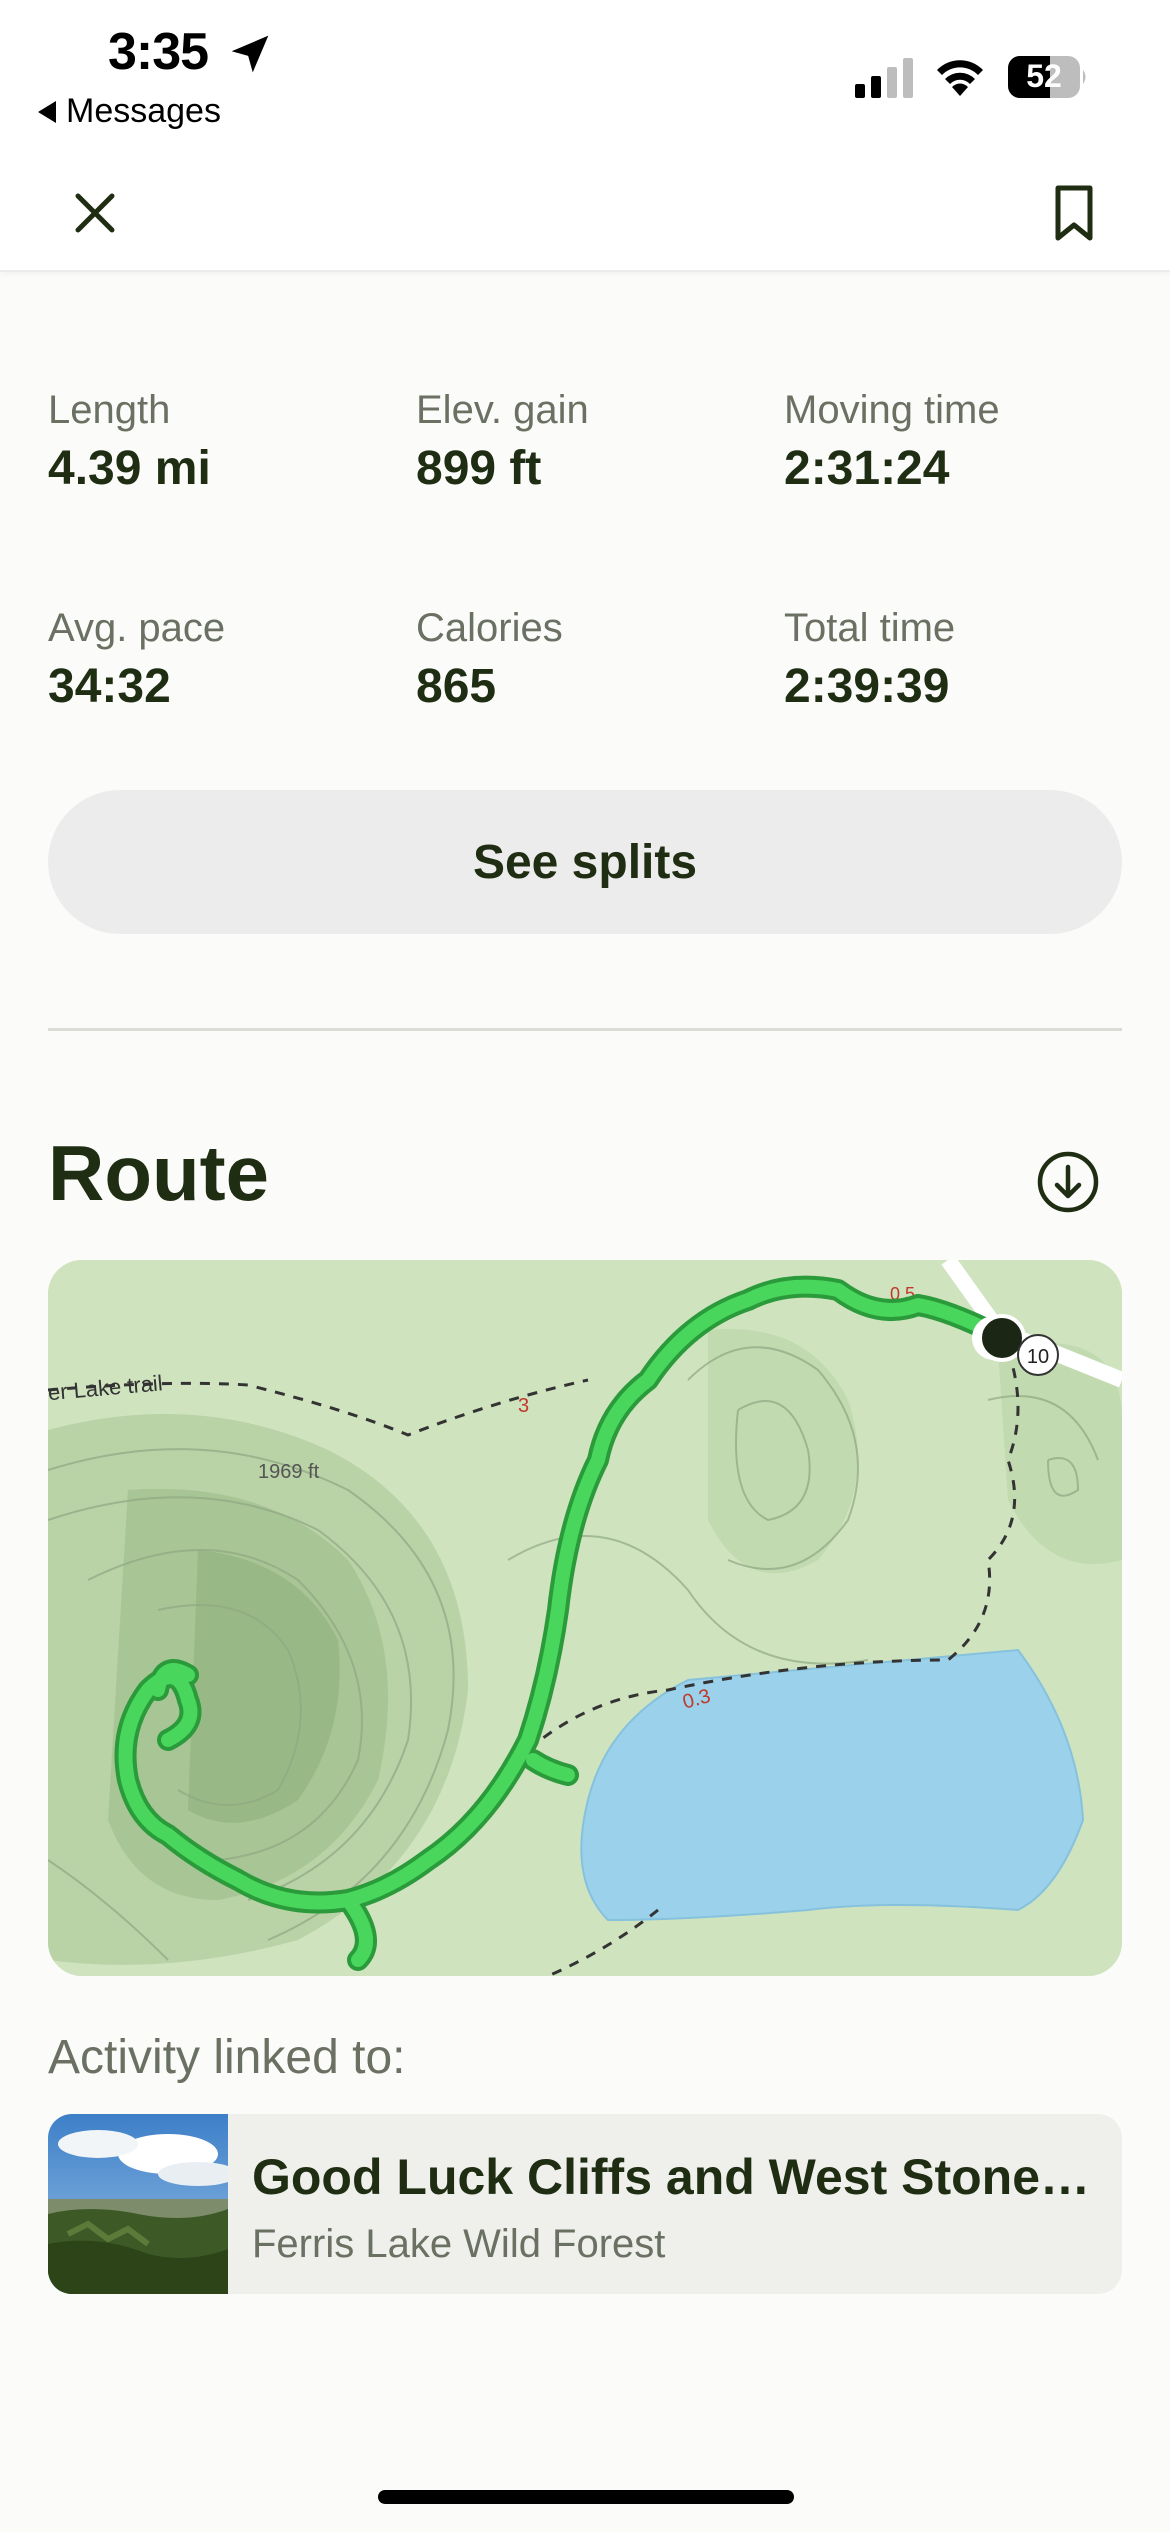 Image resolution: width=1170 pixels, height=2532 pixels. I want to click on stat-length: Length 4.39 mi, so click(228, 442).